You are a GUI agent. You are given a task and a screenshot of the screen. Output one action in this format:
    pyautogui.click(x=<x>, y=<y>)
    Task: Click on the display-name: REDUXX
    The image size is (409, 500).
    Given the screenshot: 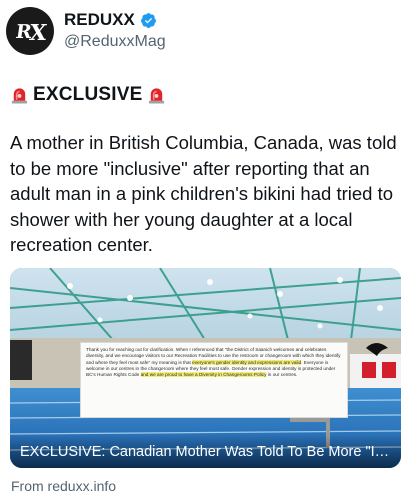 What is the action you would take?
    pyautogui.click(x=99, y=20)
    